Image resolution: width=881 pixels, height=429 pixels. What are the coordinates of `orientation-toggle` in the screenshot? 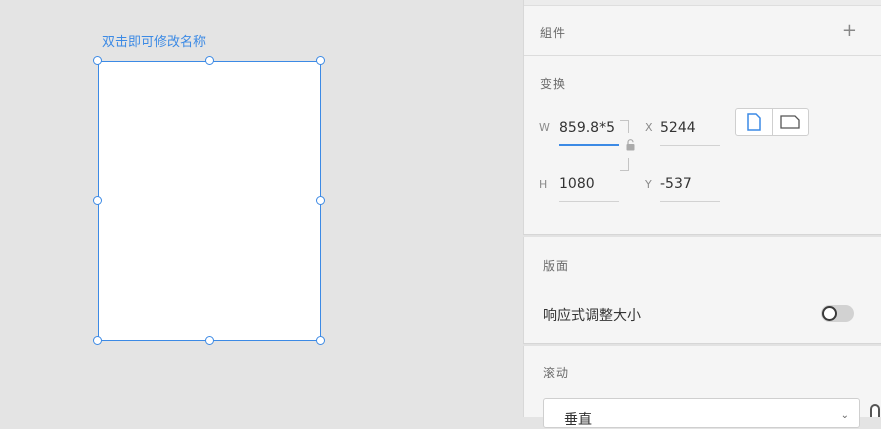 It's located at (772, 122).